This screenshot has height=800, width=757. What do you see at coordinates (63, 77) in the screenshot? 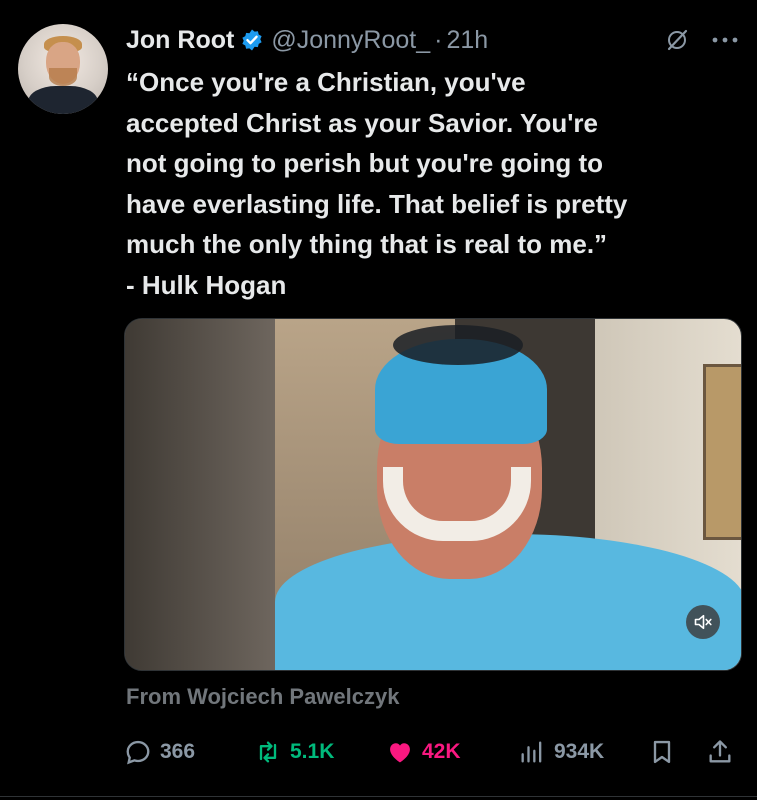
I see `avatar-beard` at bounding box center [63, 77].